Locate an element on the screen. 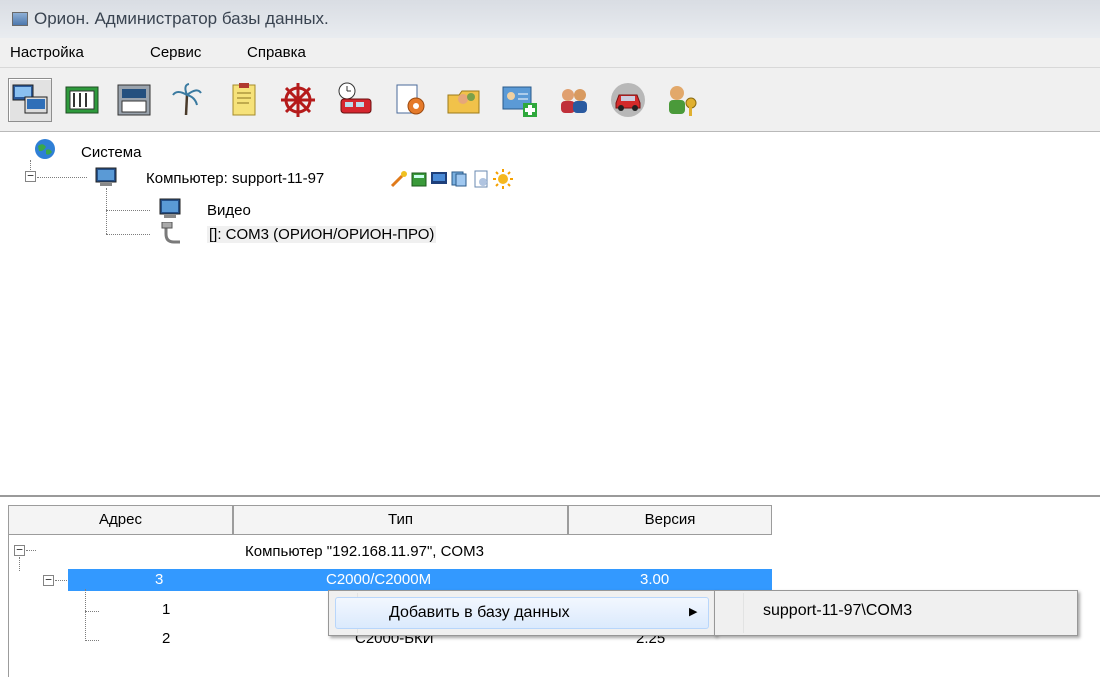  tree-computer-label: Компьютер: support-11-97 is located at coordinates (235, 178).